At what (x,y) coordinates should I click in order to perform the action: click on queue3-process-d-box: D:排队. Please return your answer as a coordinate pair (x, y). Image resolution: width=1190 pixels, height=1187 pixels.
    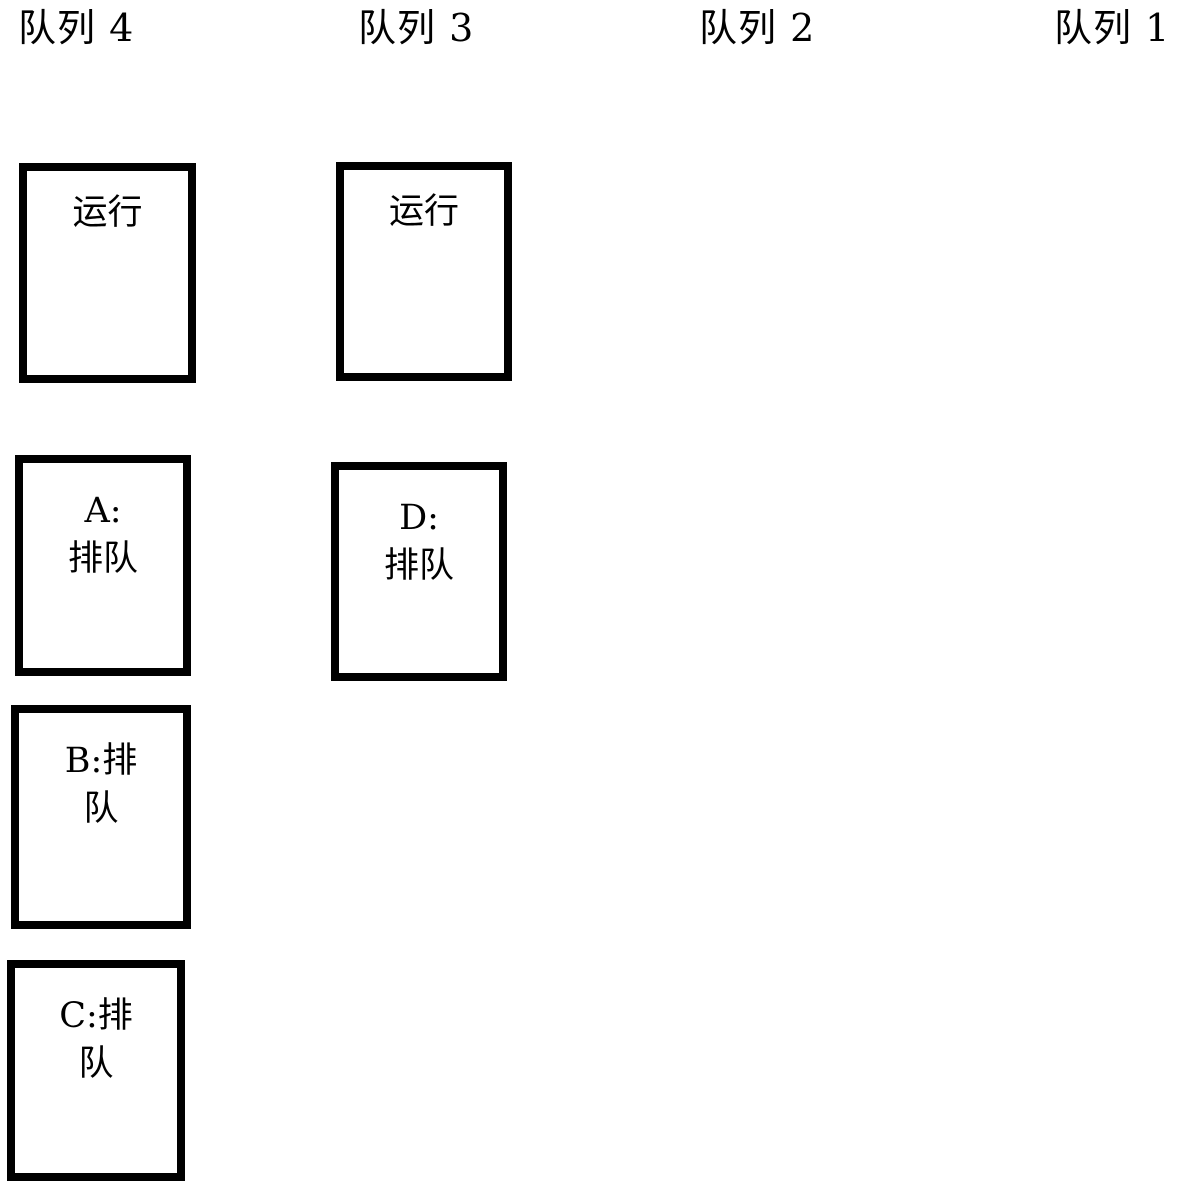
    Looking at the image, I should click on (419, 571).